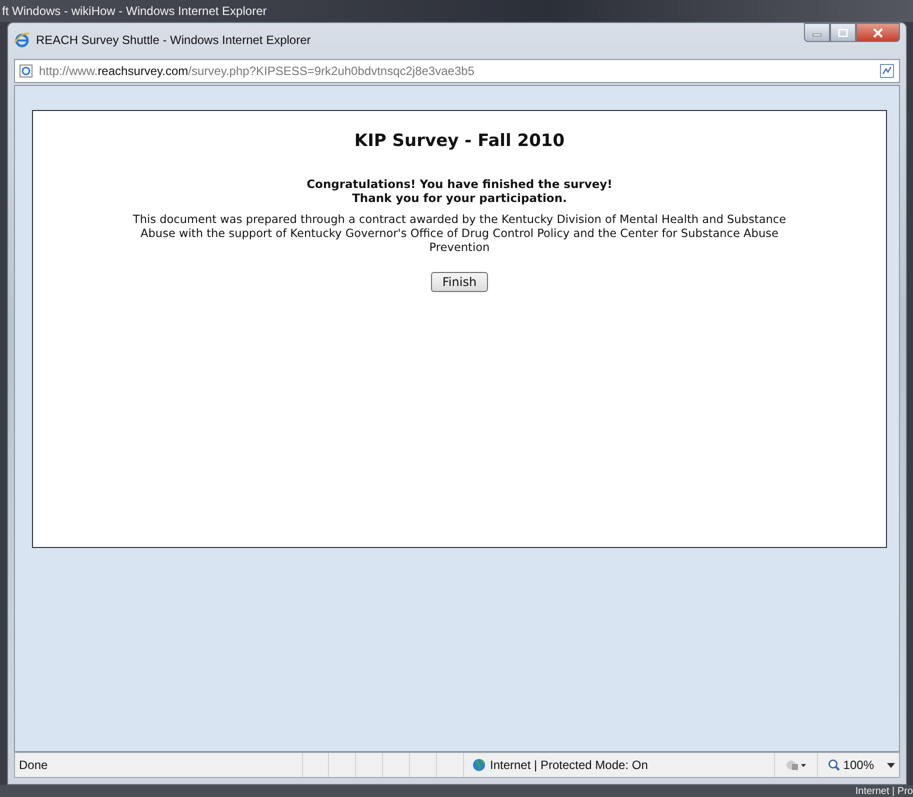 The image size is (913, 797). I want to click on status-text: Done, so click(159, 765).